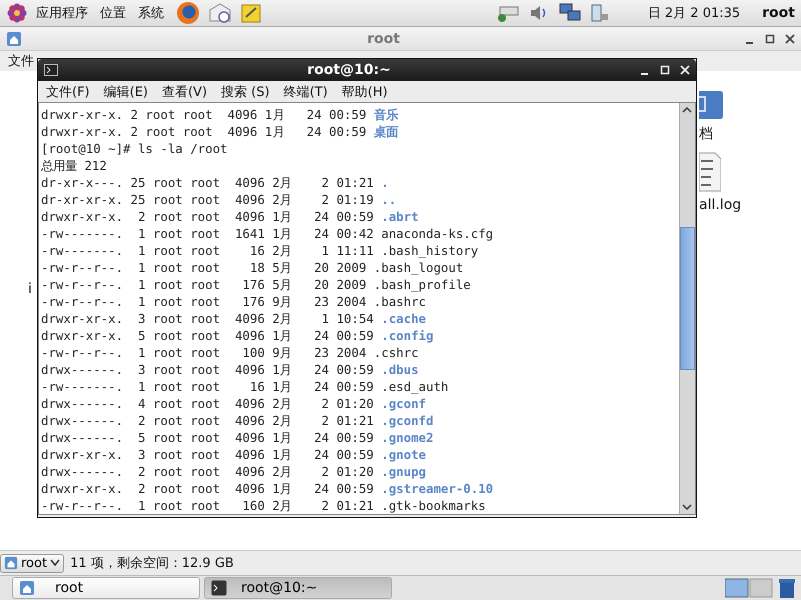 This screenshot has width=801, height=600. What do you see at coordinates (234, 454) in the screenshot?
I see `terminal-line: drwxr-xr-x. 3 root root 4096 1月 24 00:59 .gnote` at bounding box center [234, 454].